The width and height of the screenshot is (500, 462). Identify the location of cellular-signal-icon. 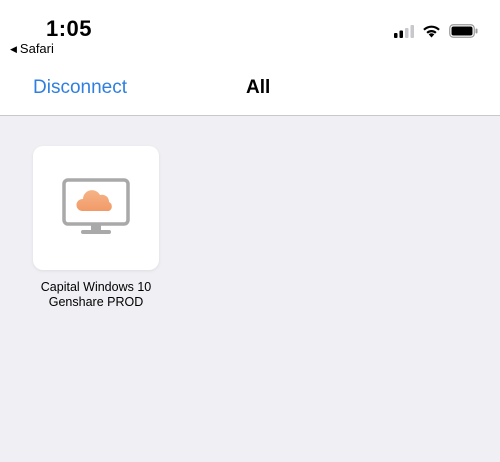
(404, 31).